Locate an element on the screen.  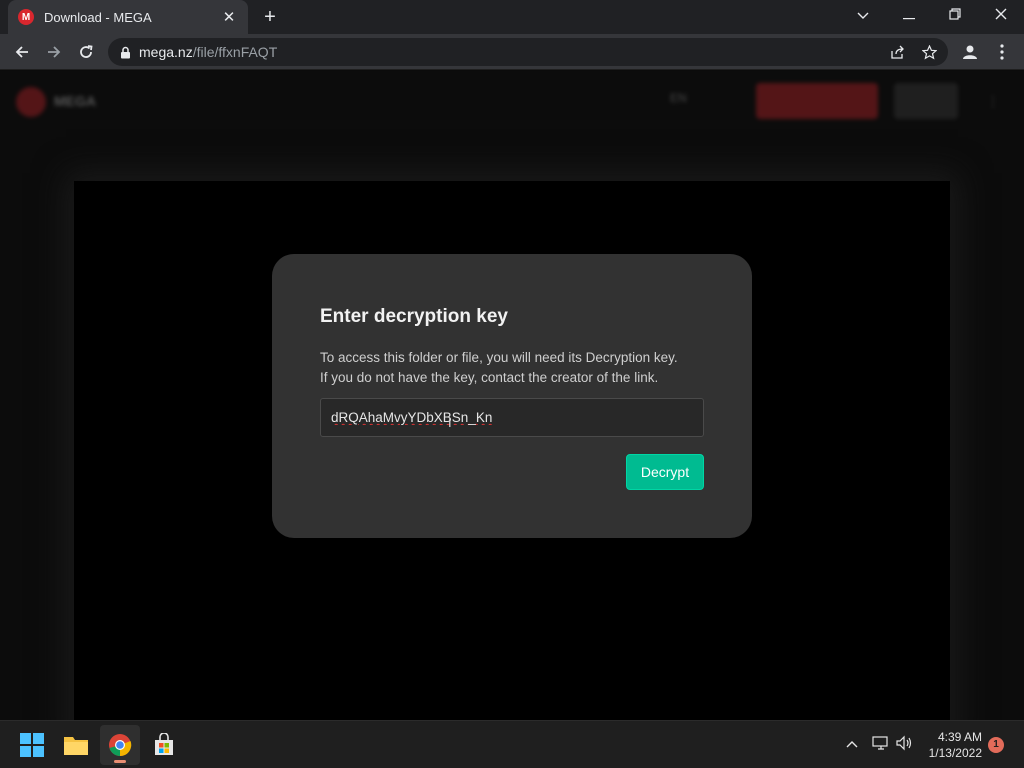
chrome-icon is located at coordinates (120, 745).